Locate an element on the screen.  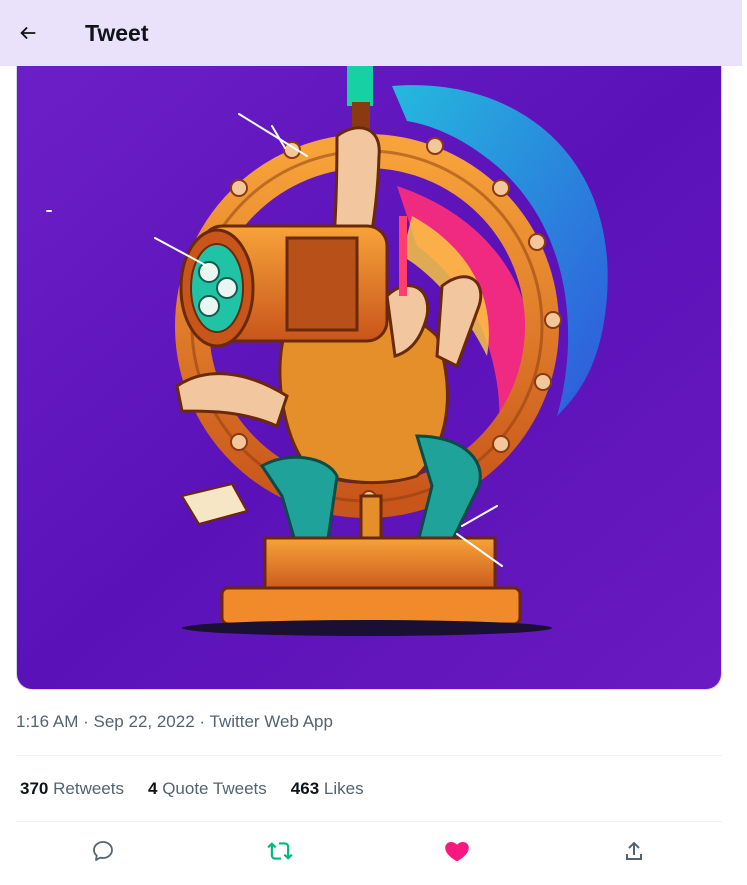
tweet-action-bar is located at coordinates (369, 851).